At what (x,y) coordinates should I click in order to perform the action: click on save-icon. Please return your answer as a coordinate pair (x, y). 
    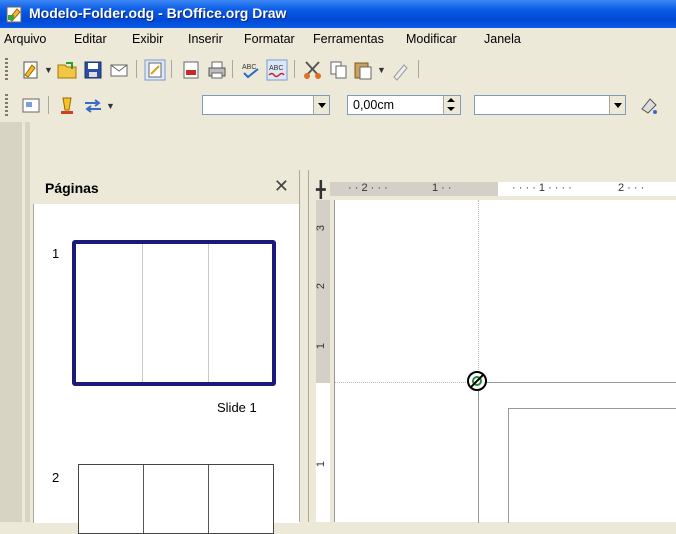
    Looking at the image, I should click on (93, 70).